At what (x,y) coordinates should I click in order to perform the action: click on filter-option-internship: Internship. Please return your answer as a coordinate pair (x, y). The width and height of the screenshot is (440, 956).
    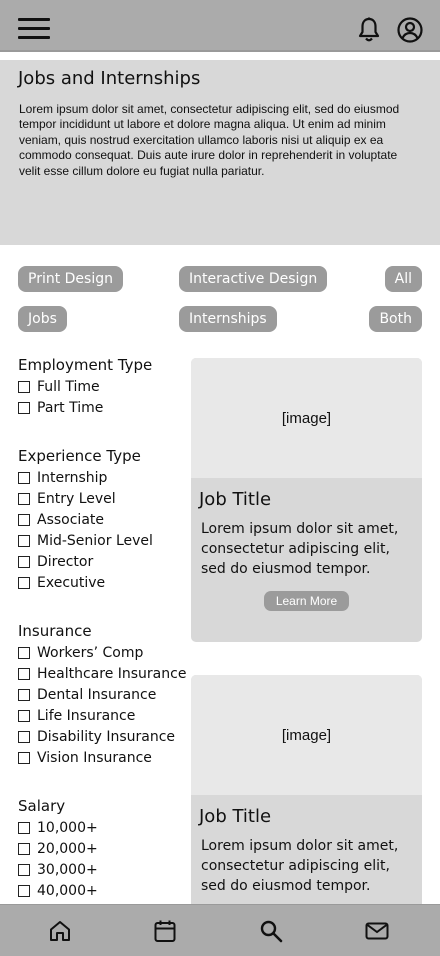
    Looking at the image, I should click on (85, 477).